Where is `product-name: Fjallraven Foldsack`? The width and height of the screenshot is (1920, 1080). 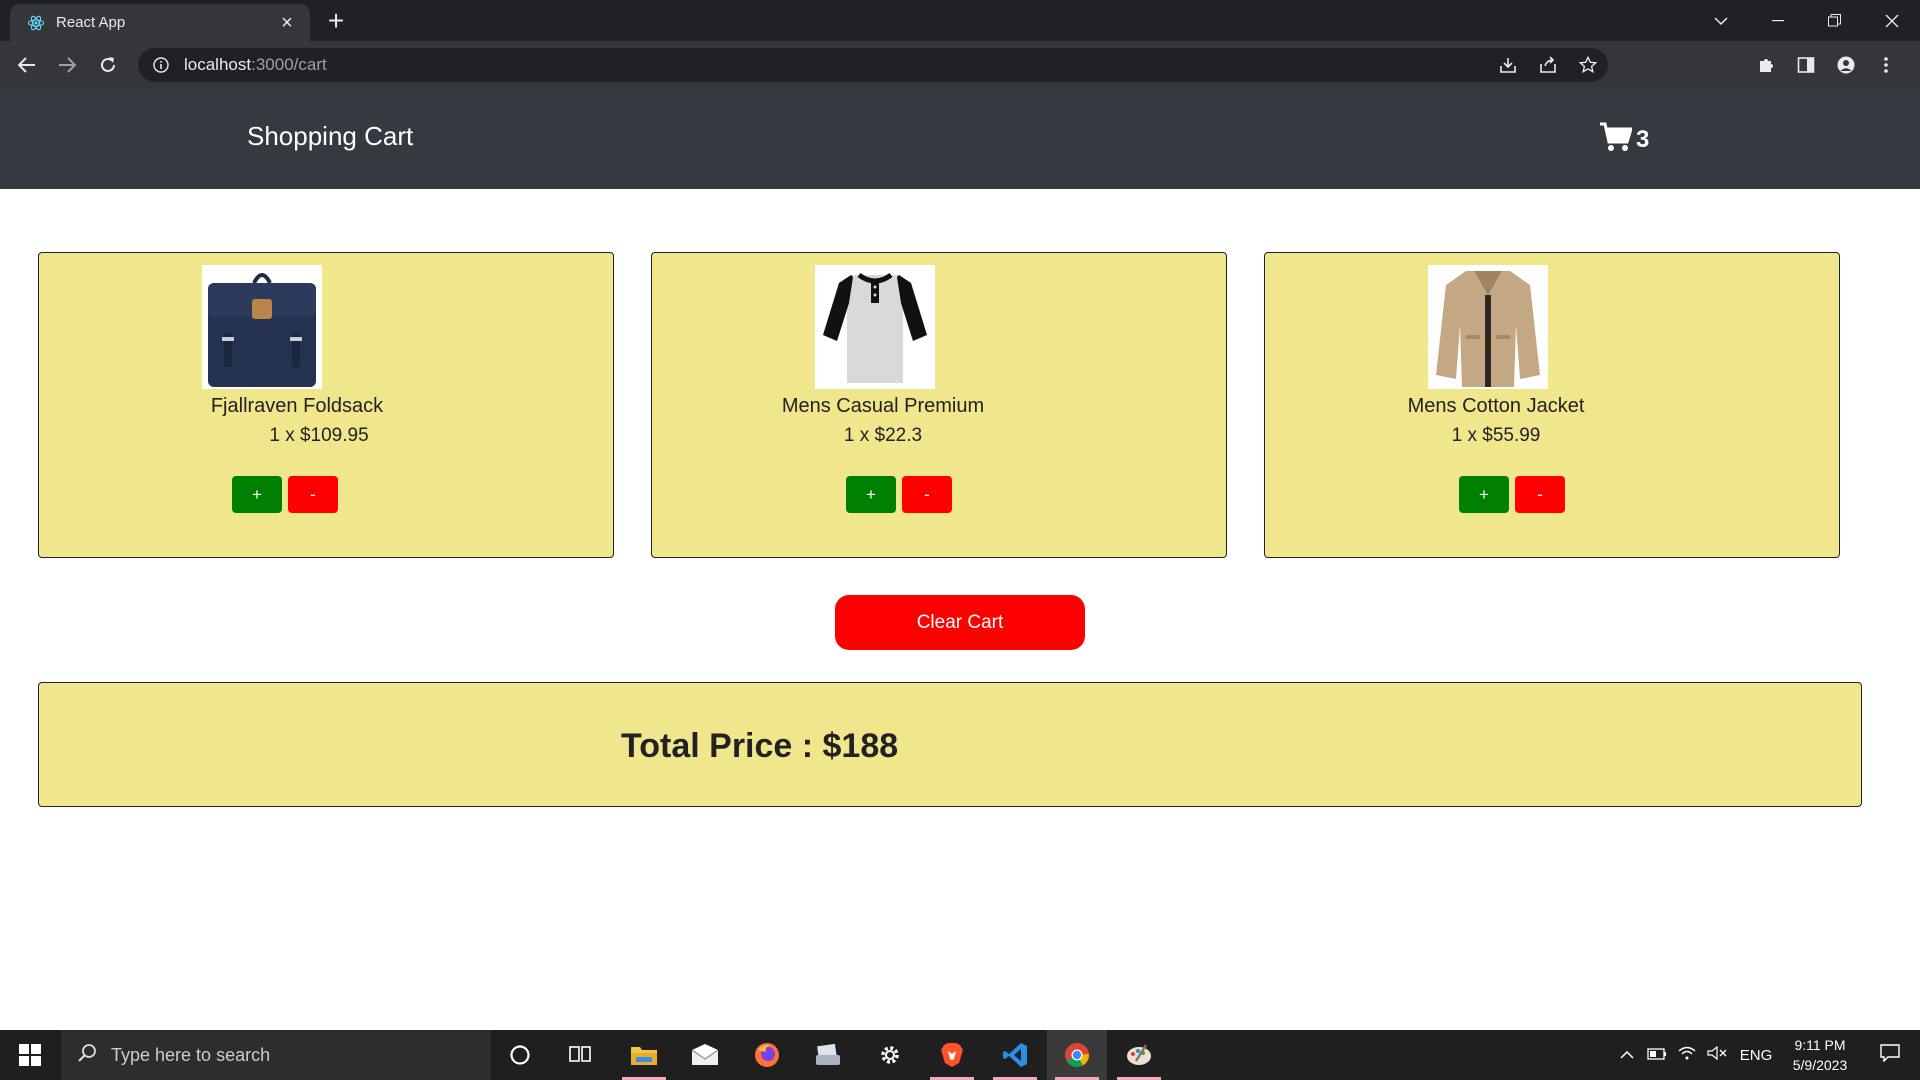
product-name: Fjallraven Foldsack is located at coordinates (297, 406).